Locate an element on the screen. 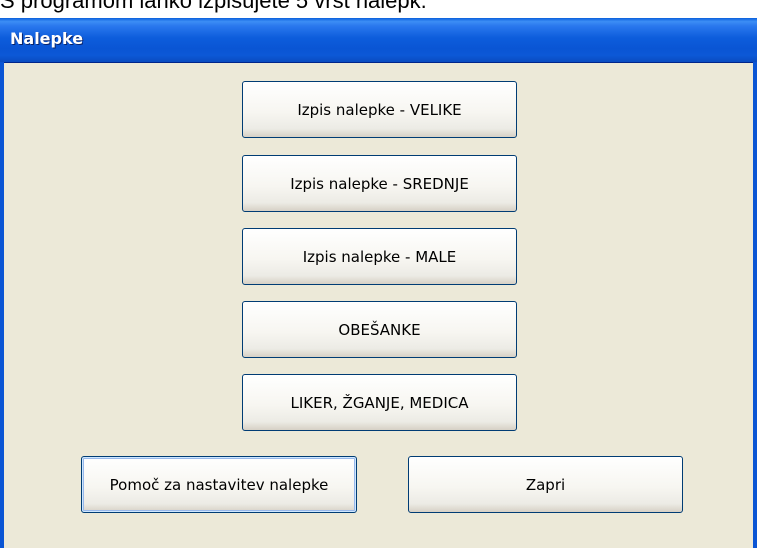 The image size is (757, 548). close-label: Zapri is located at coordinates (545, 484).